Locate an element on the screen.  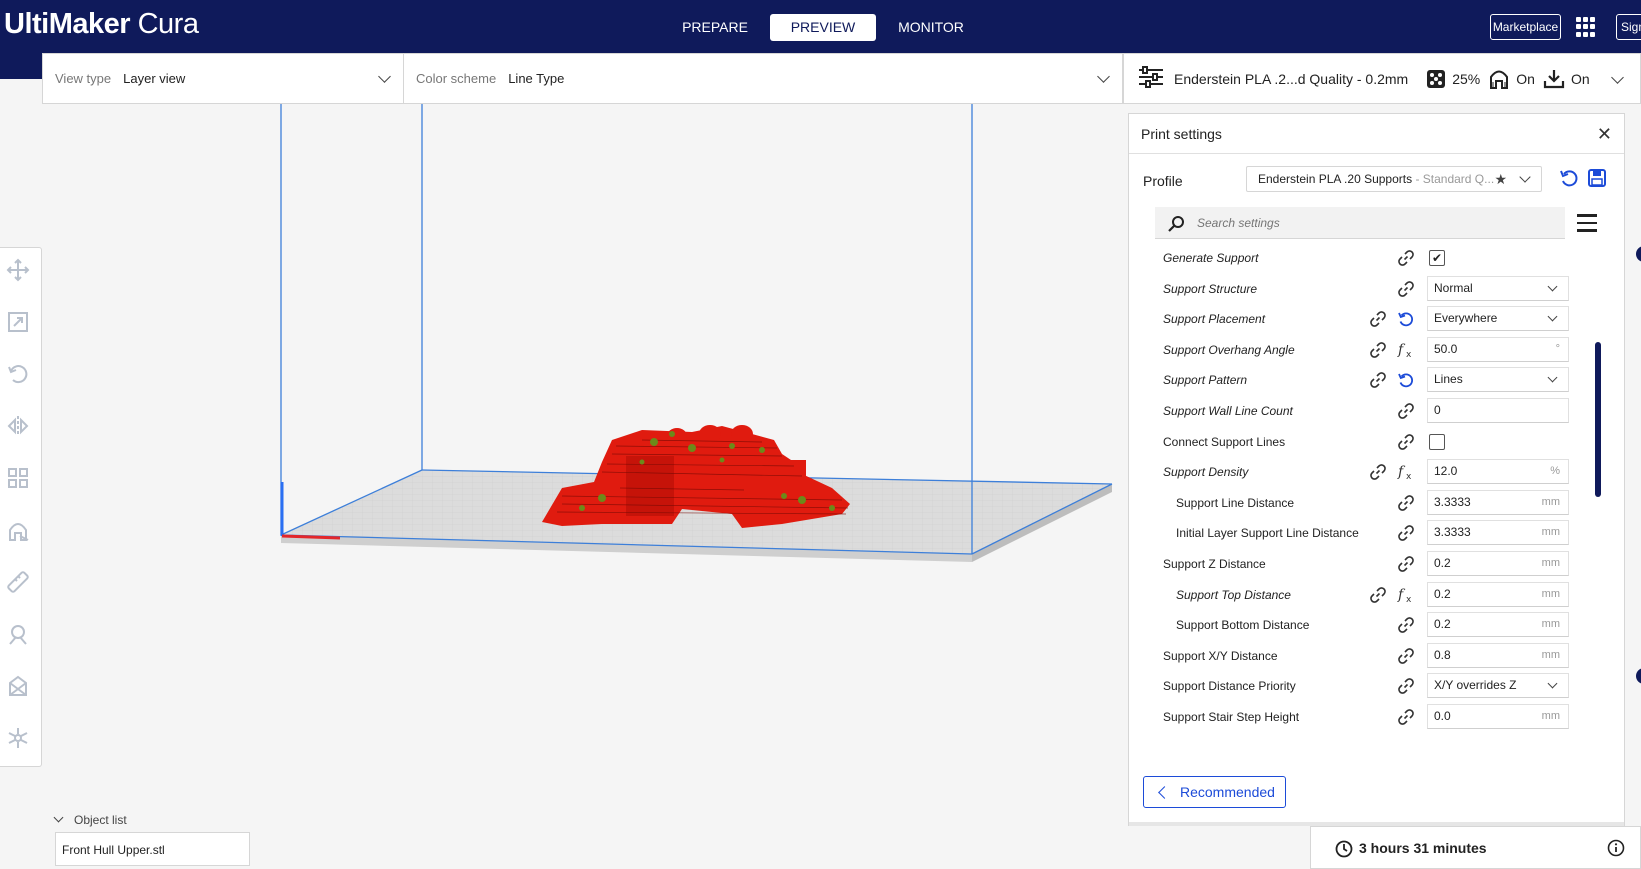
setting-dropdown: Lines is located at coordinates (1498, 380).